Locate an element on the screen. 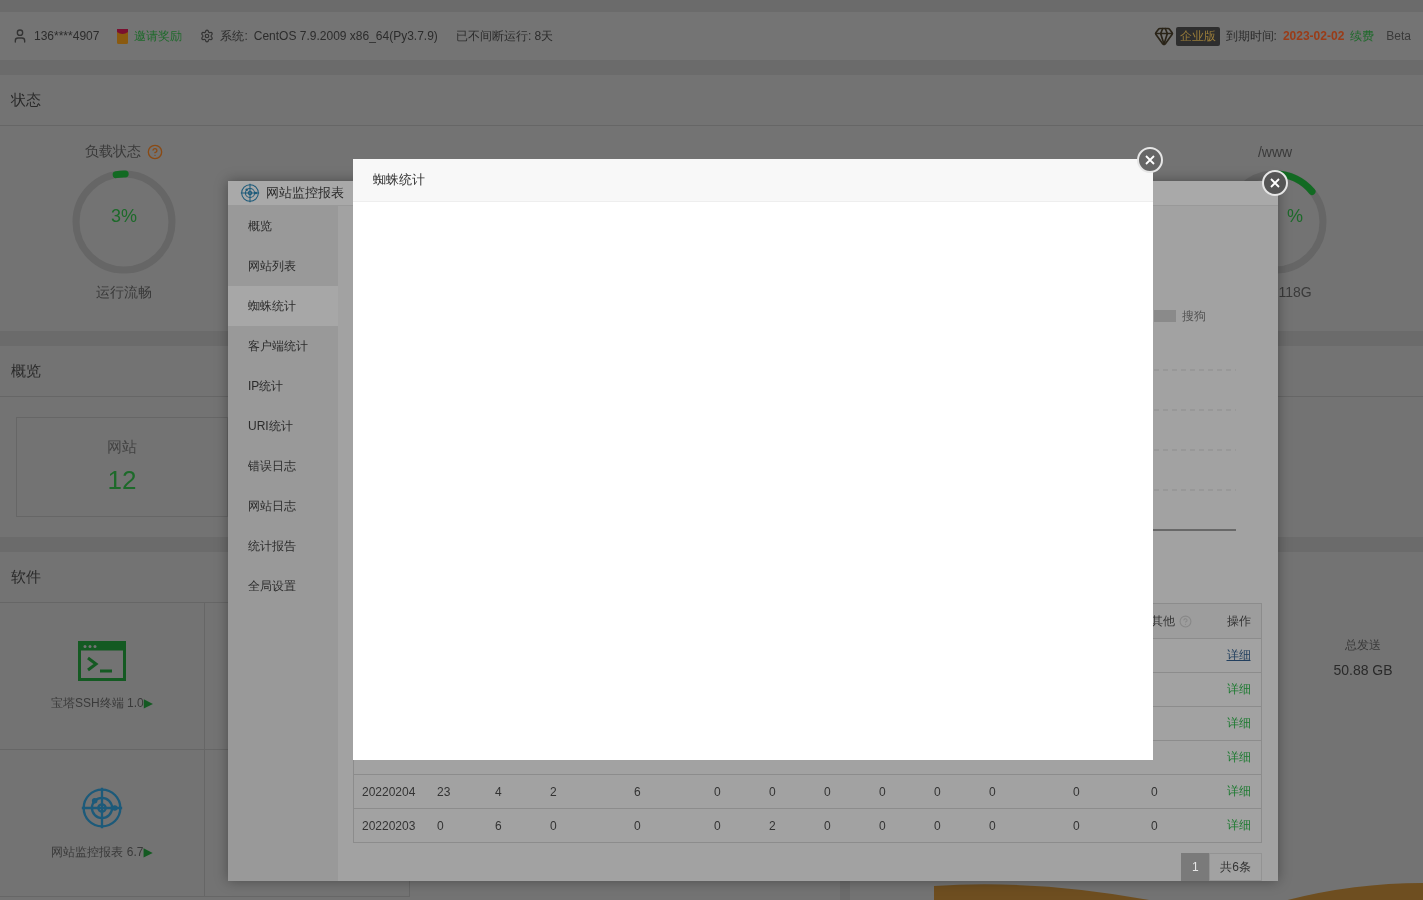 This screenshot has width=1423, height=900. sidebar-item: 客户端统计 is located at coordinates (283, 346).